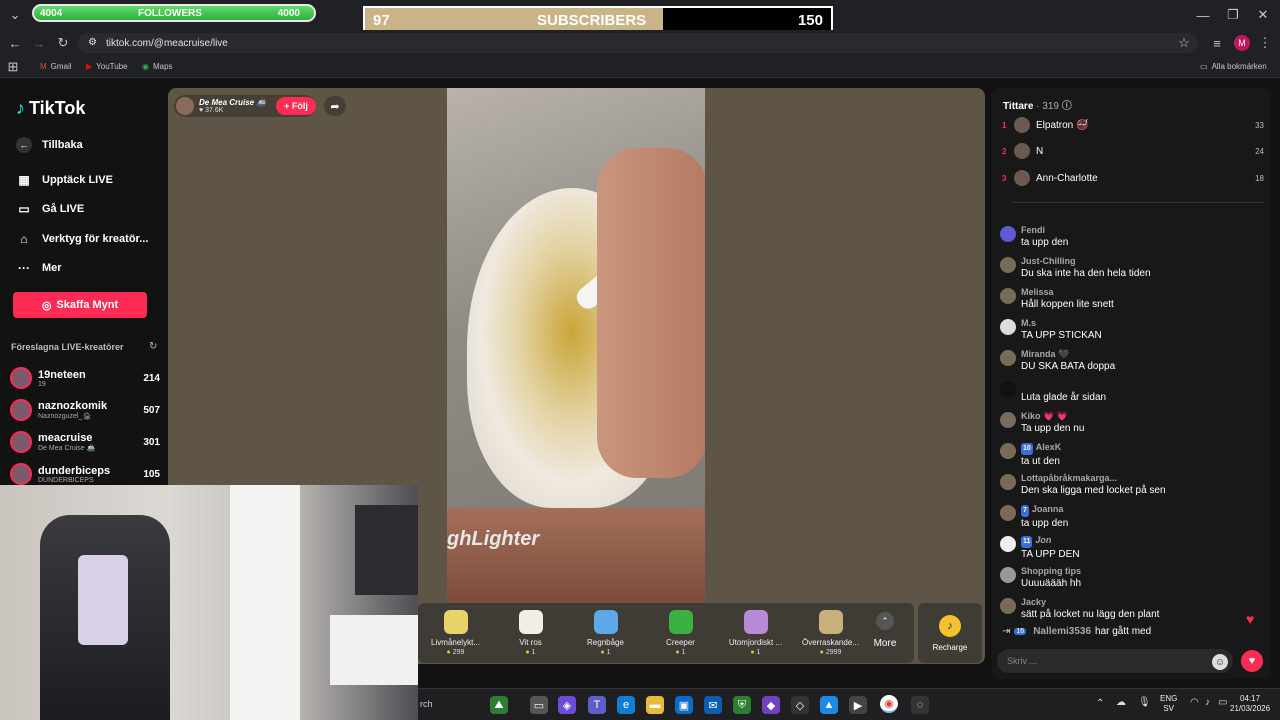 Image resolution: width=1280 pixels, height=720 pixels. What do you see at coordinates (1048, 509) in the screenshot?
I see `chat-username: Joanna` at bounding box center [1048, 509].